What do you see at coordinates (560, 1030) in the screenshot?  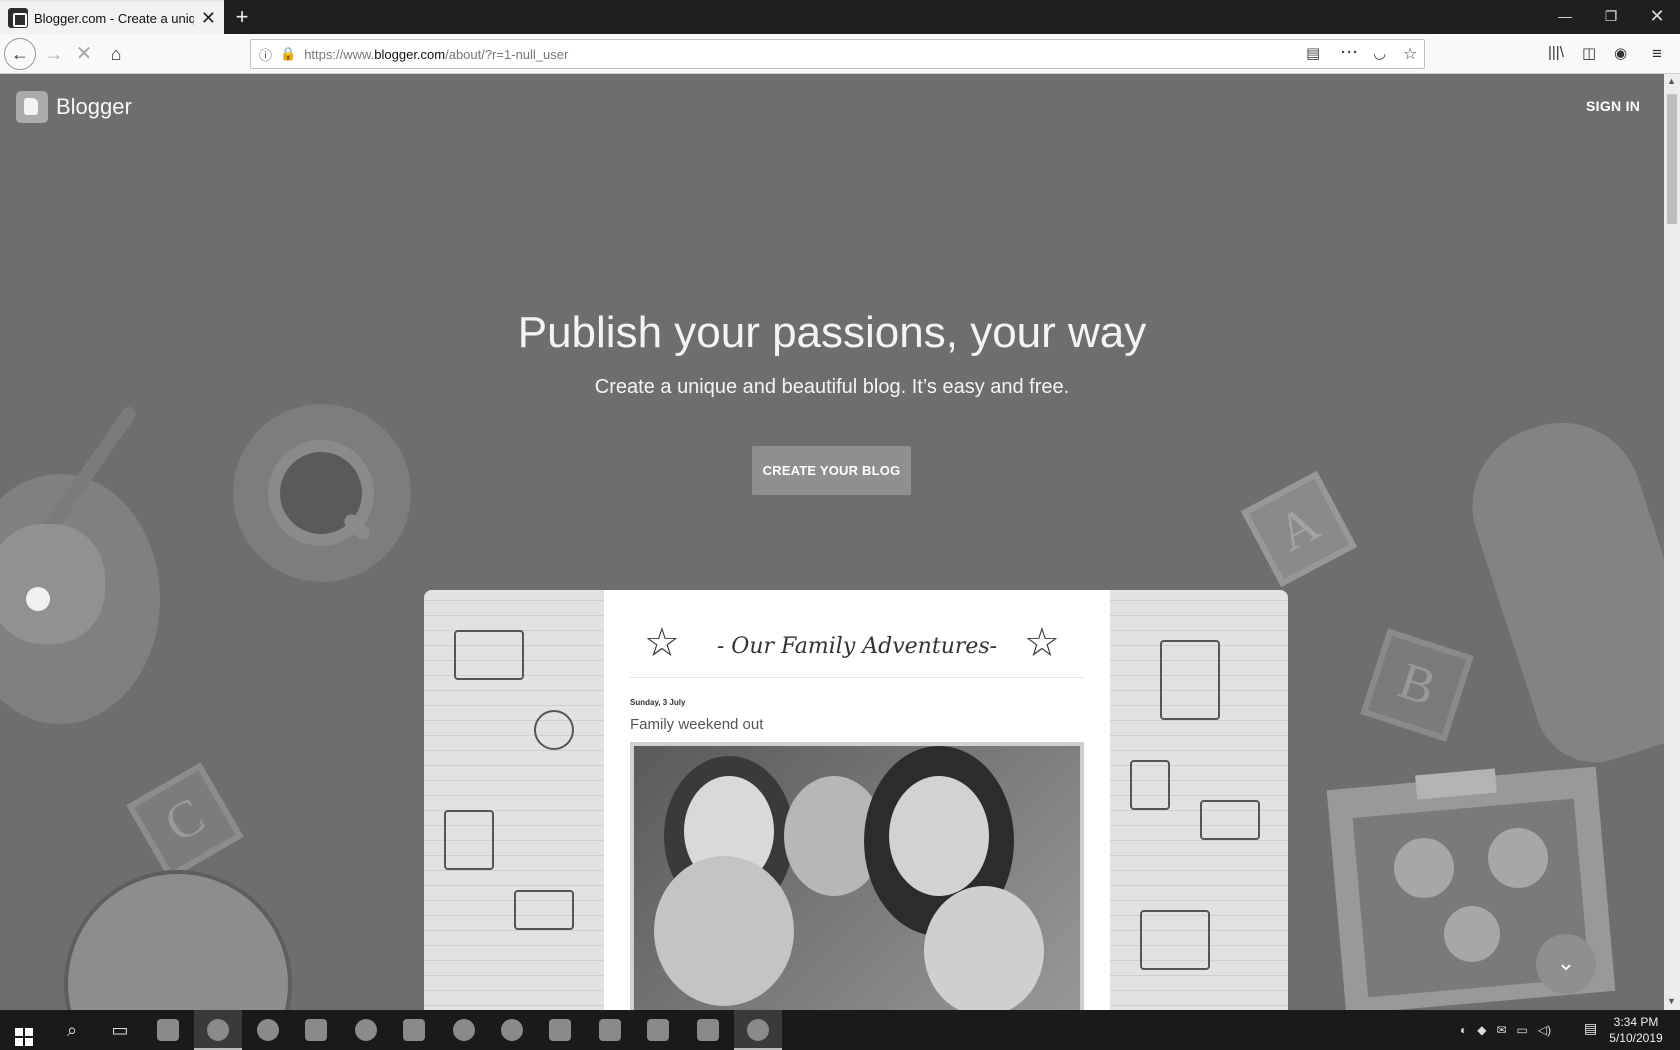 I see `pycharm-icon` at bounding box center [560, 1030].